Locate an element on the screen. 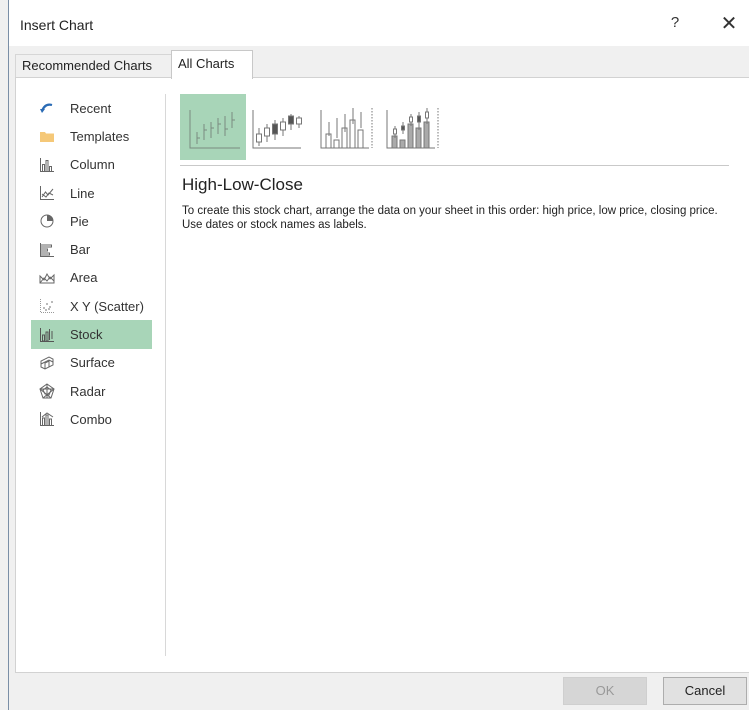 The image size is (749, 710). chart-type-label: Stock is located at coordinates (86, 335).